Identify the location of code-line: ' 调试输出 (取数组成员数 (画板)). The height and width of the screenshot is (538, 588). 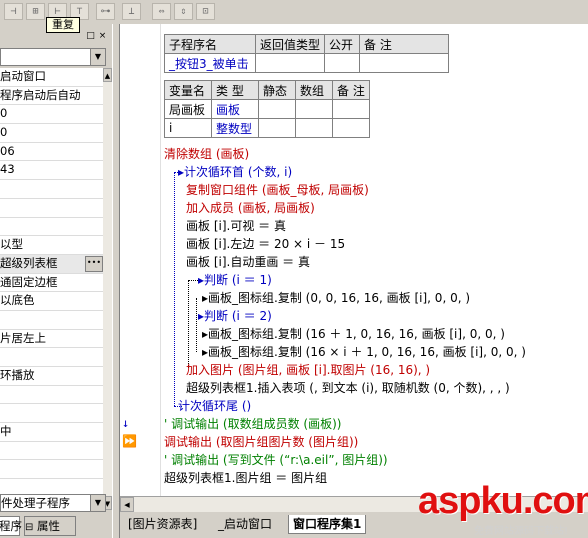
(252, 424).